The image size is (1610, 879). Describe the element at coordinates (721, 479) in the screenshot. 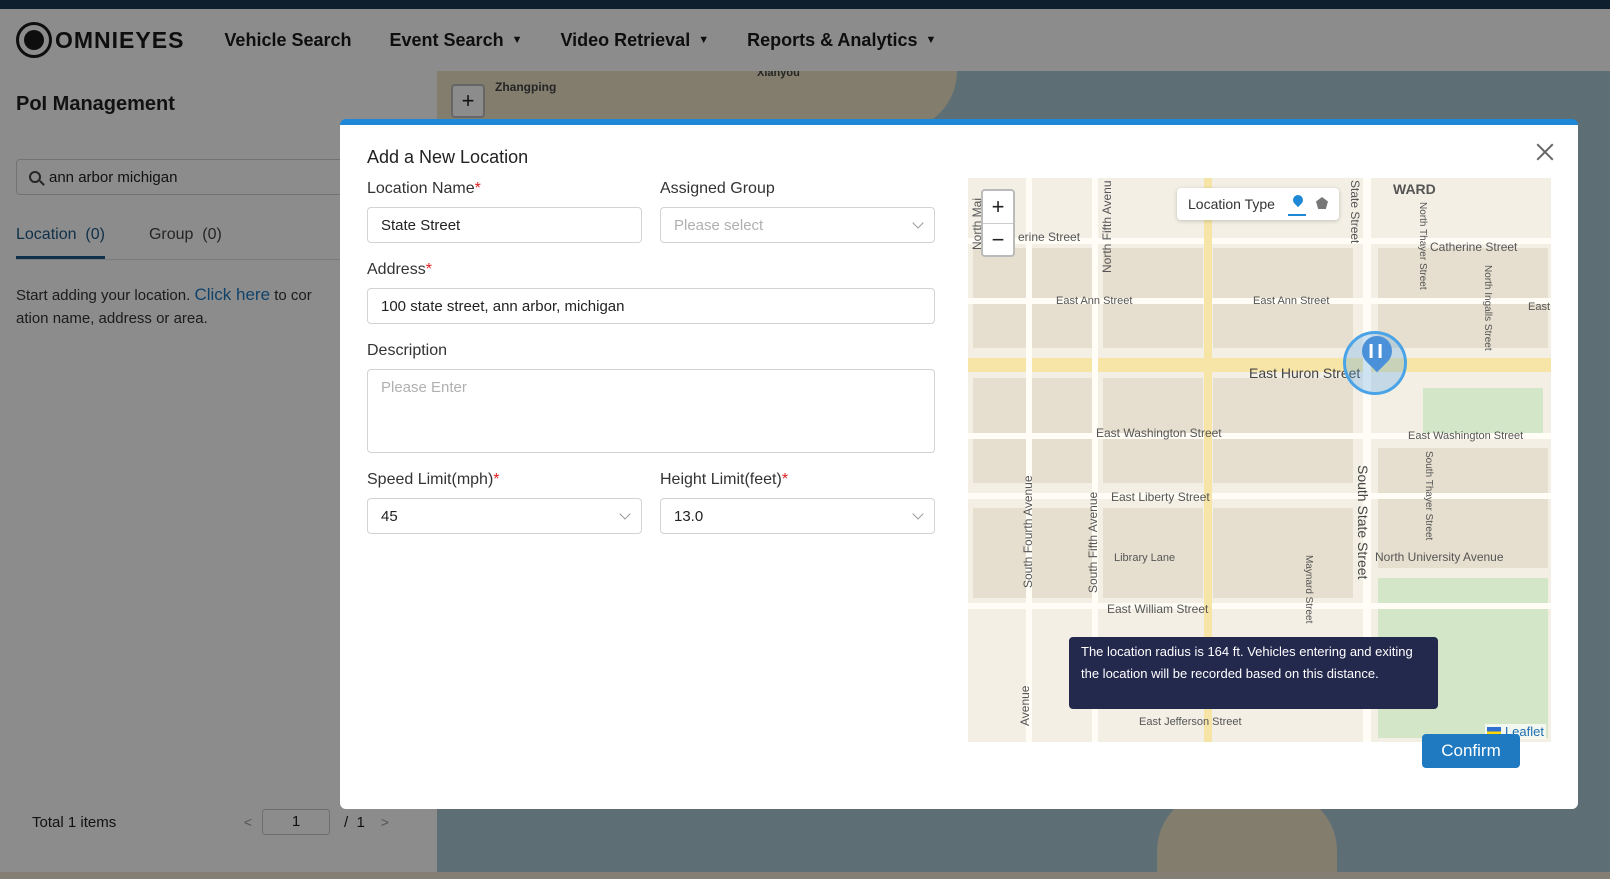

I see `label-text: Height Limit(feet)` at that location.